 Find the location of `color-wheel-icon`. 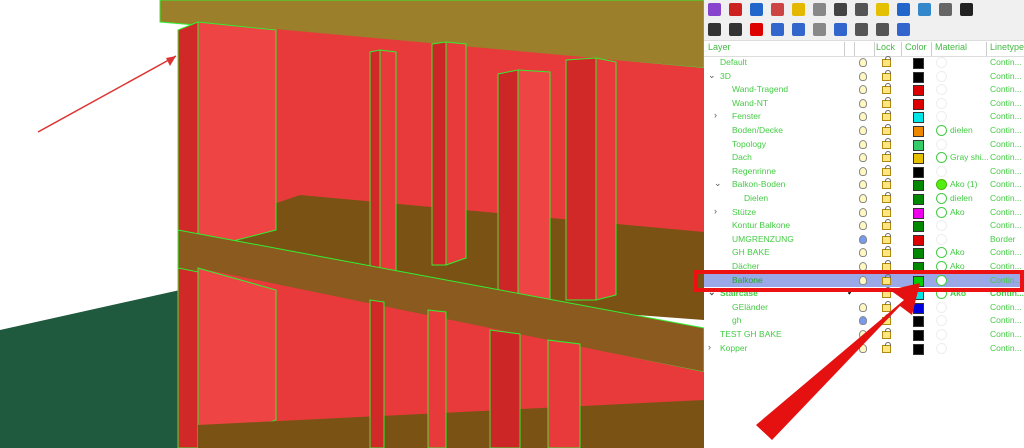

color-wheel-icon is located at coordinates (714, 9).